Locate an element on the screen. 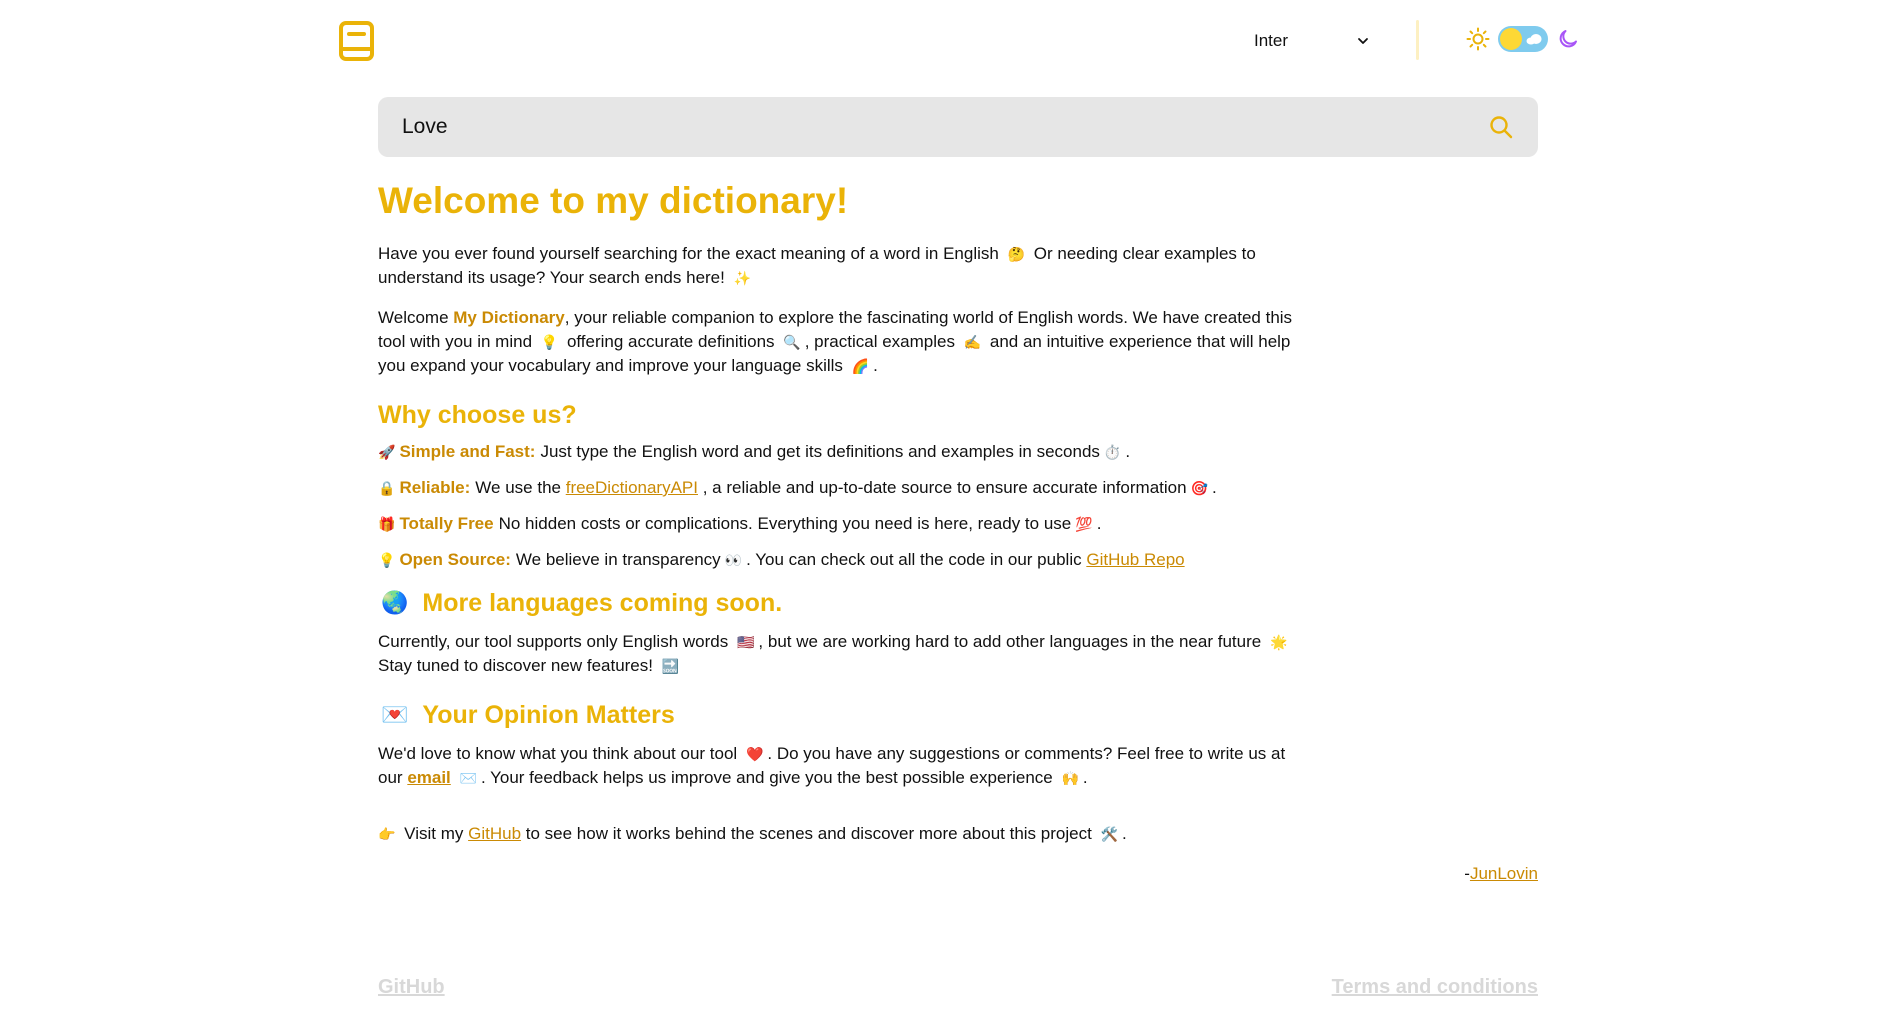 The image size is (1904, 1016). tools-emoji: 🛠️ is located at coordinates (1109, 834).